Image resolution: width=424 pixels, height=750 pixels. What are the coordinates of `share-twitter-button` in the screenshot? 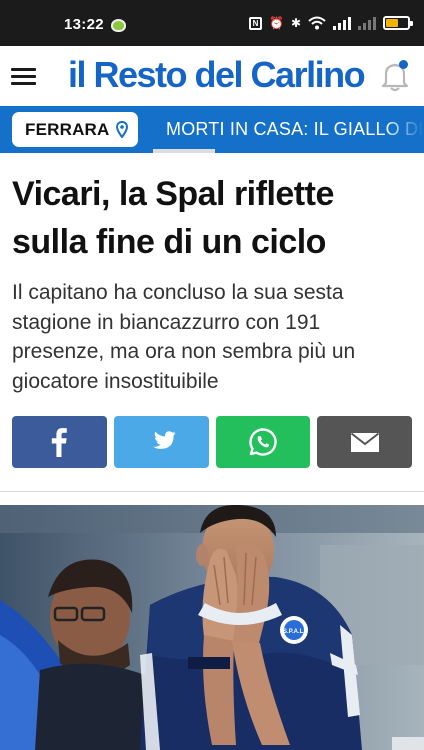 It's located at (161, 442).